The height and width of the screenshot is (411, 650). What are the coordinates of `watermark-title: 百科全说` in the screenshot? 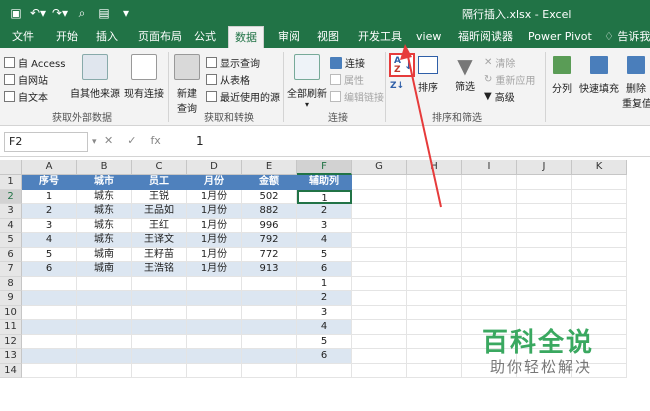 It's located at (538, 343).